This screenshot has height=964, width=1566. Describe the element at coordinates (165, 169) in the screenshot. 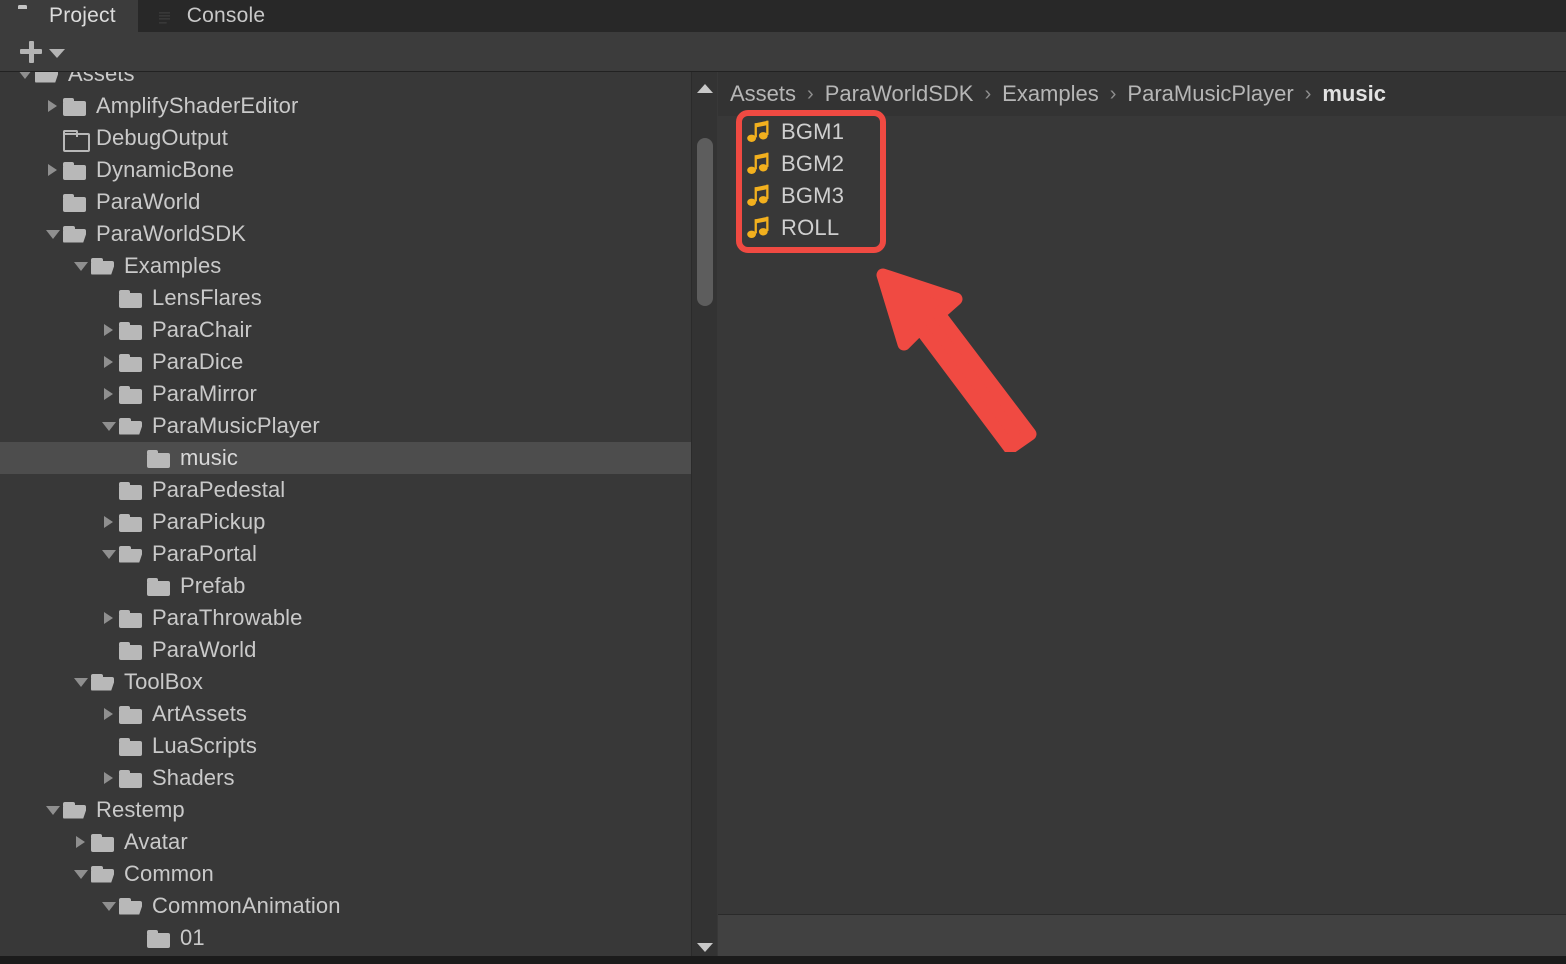

I see `tree-item-label: DynamicBone` at that location.